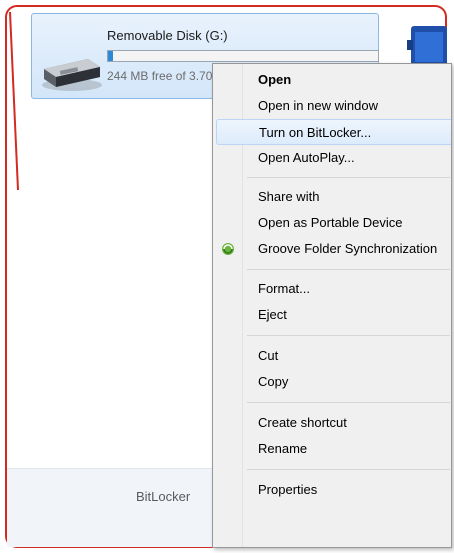 Image resolution: width=454 pixels, height=553 pixels. Describe the element at coordinates (333, 356) in the screenshot. I see `menu-item-cut: Cut` at that location.